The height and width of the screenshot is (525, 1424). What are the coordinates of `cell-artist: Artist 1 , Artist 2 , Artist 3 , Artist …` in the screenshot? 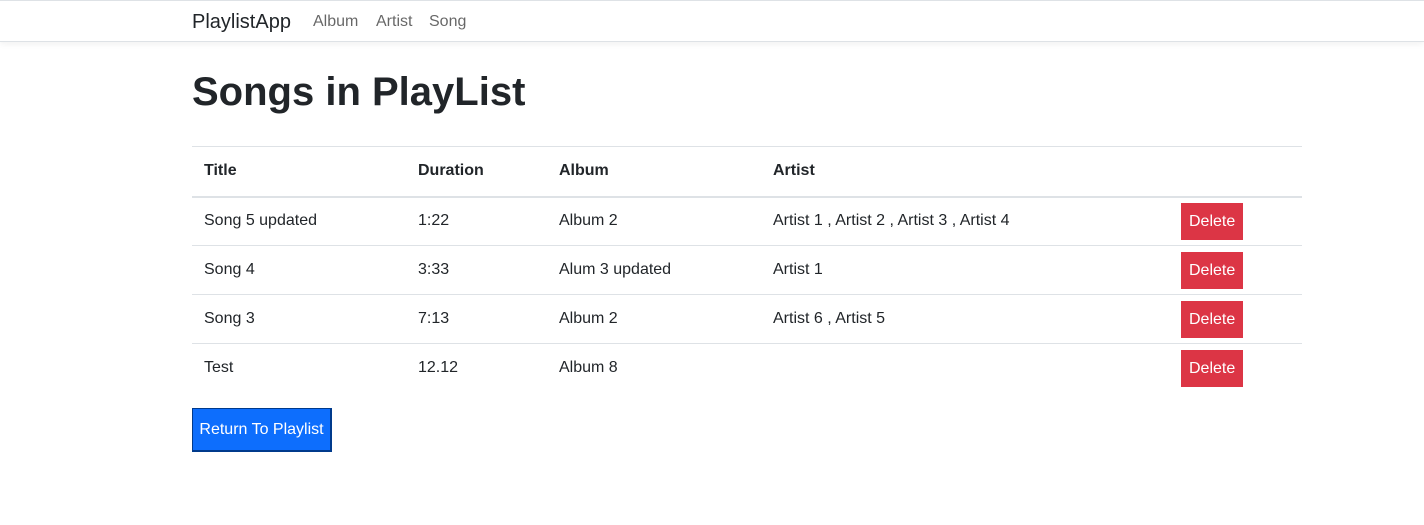 It's located at (965, 221).